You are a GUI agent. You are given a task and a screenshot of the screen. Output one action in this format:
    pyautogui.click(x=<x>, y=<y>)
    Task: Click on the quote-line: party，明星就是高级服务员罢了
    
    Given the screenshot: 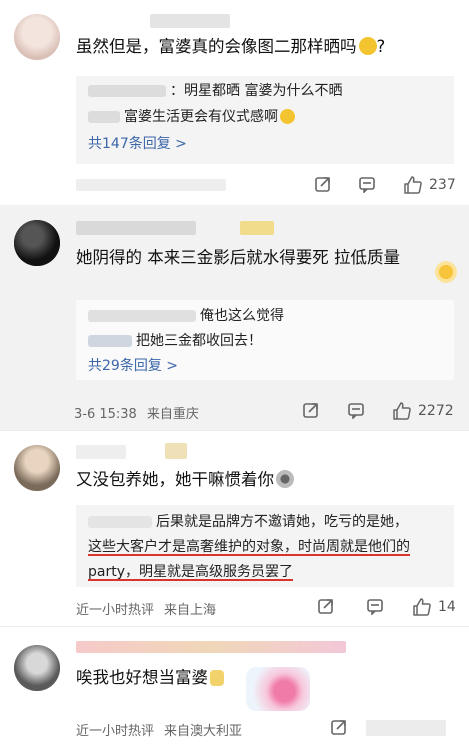 What is the action you would take?
    pyautogui.click(x=190, y=571)
    